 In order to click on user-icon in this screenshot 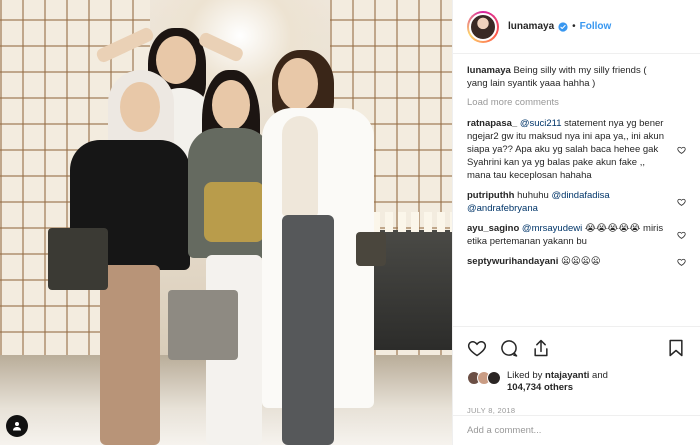, I will do `click(17, 426)`.